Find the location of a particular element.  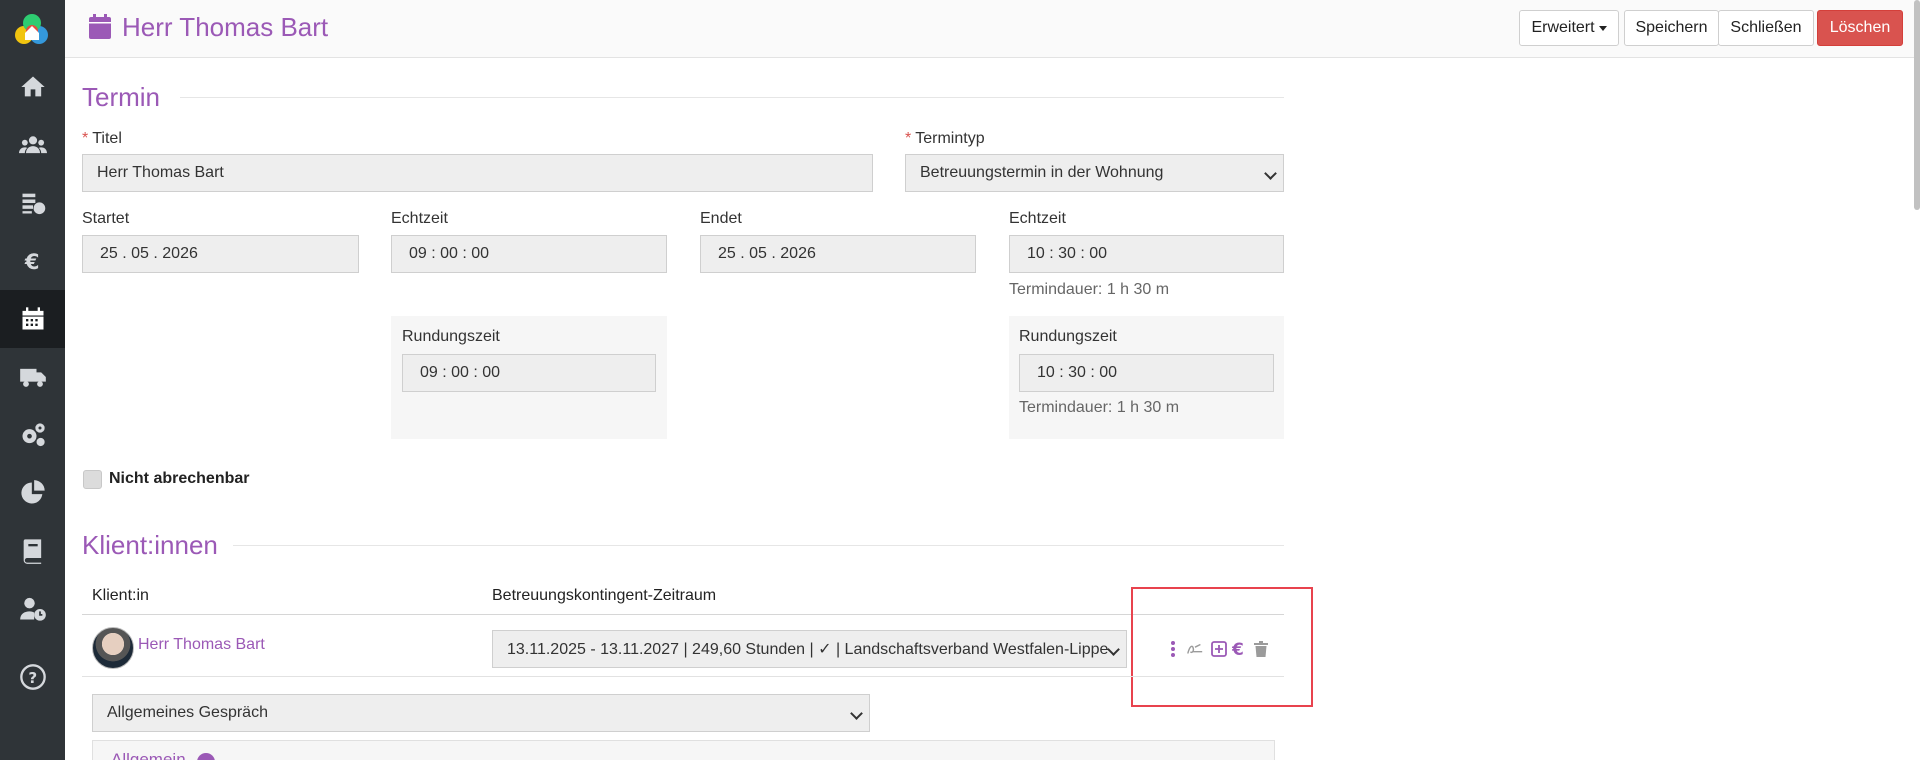

erweitert-label: Erweitert is located at coordinates (1563, 27).